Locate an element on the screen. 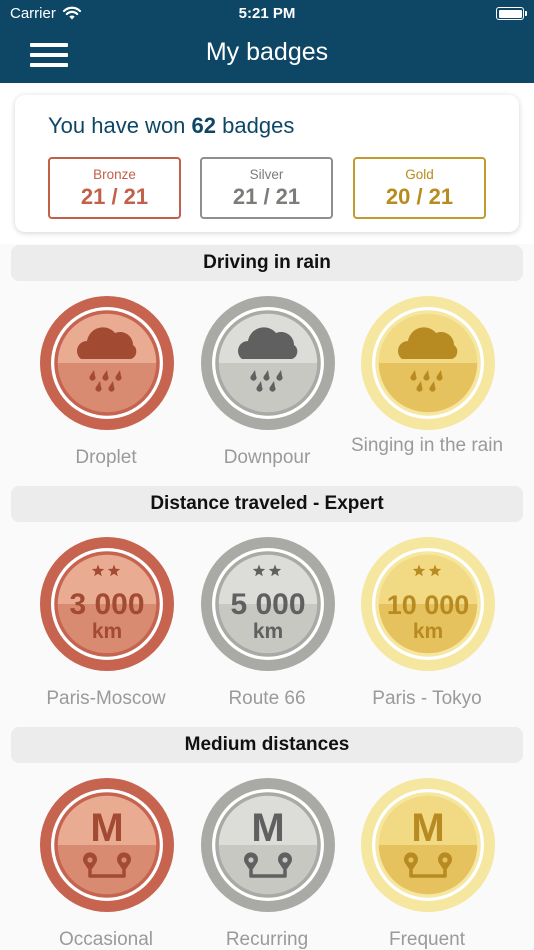 Image resolution: width=534 pixels, height=950 pixels. gold-tier-box: Gold 20 / 21 is located at coordinates (419, 188).